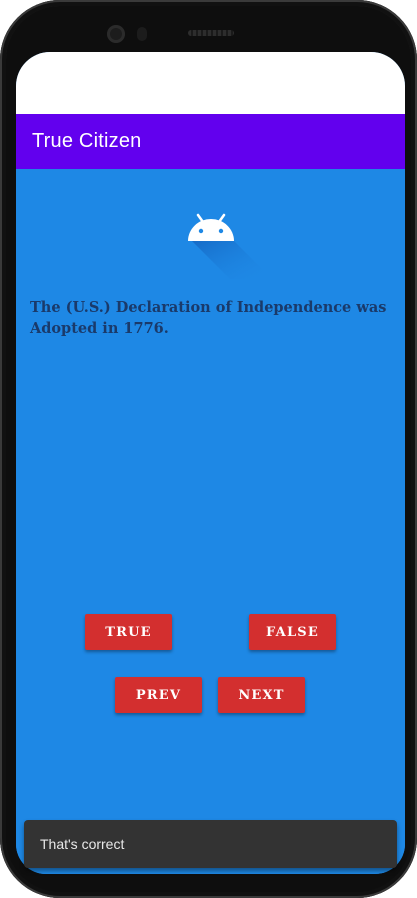 This screenshot has width=417, height=898. What do you see at coordinates (226, 246) in the screenshot?
I see `android-icon` at bounding box center [226, 246].